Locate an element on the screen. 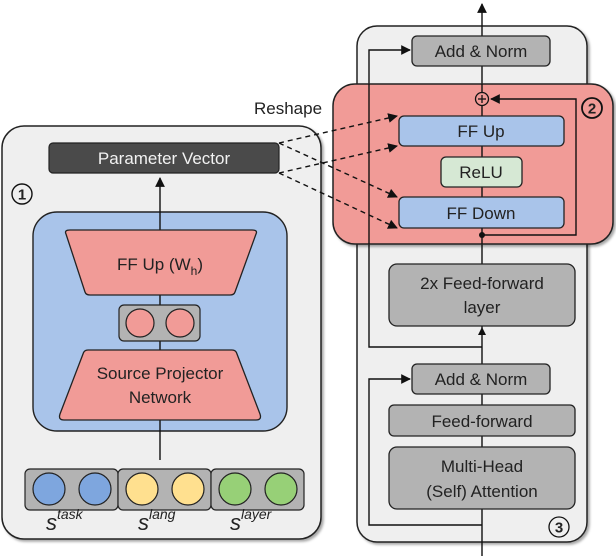  hidden-units-box is located at coordinates (159, 323).